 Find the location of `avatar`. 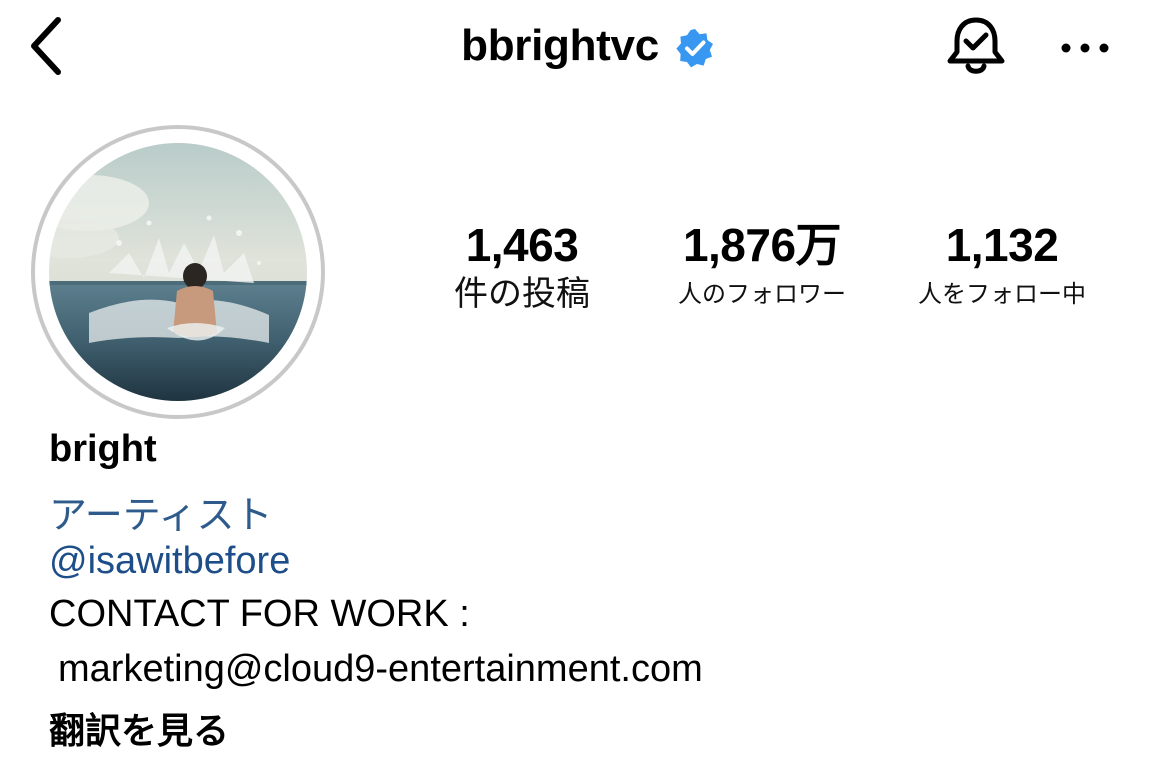

avatar is located at coordinates (178, 272).